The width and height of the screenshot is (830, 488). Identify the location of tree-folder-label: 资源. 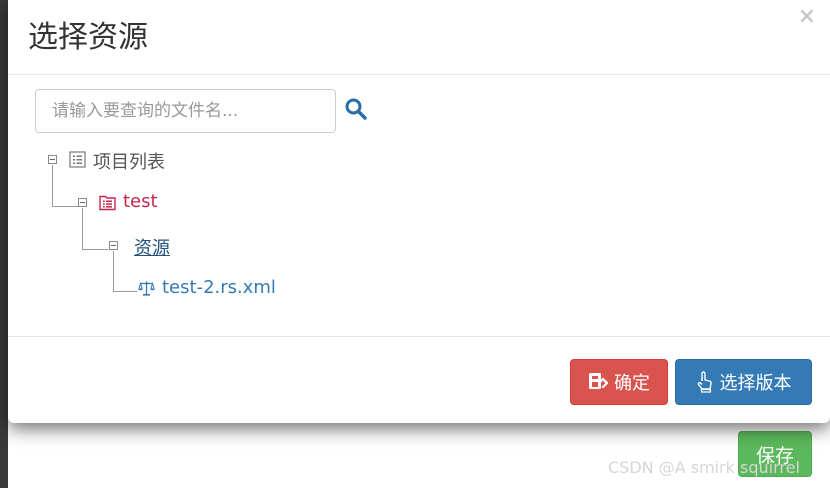
(152, 247).